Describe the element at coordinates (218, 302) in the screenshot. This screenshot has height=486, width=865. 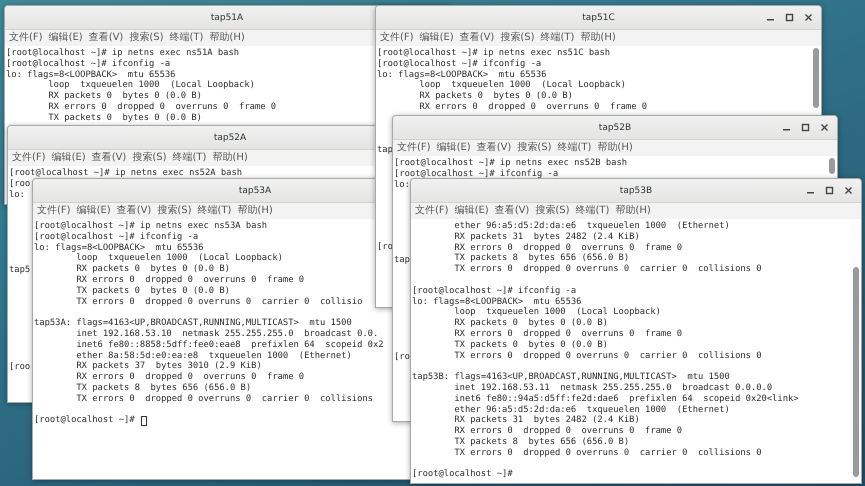
I see `terminal-line: TX errors 0 dropped 0 overruns 0 carrier 0 collisio` at that location.